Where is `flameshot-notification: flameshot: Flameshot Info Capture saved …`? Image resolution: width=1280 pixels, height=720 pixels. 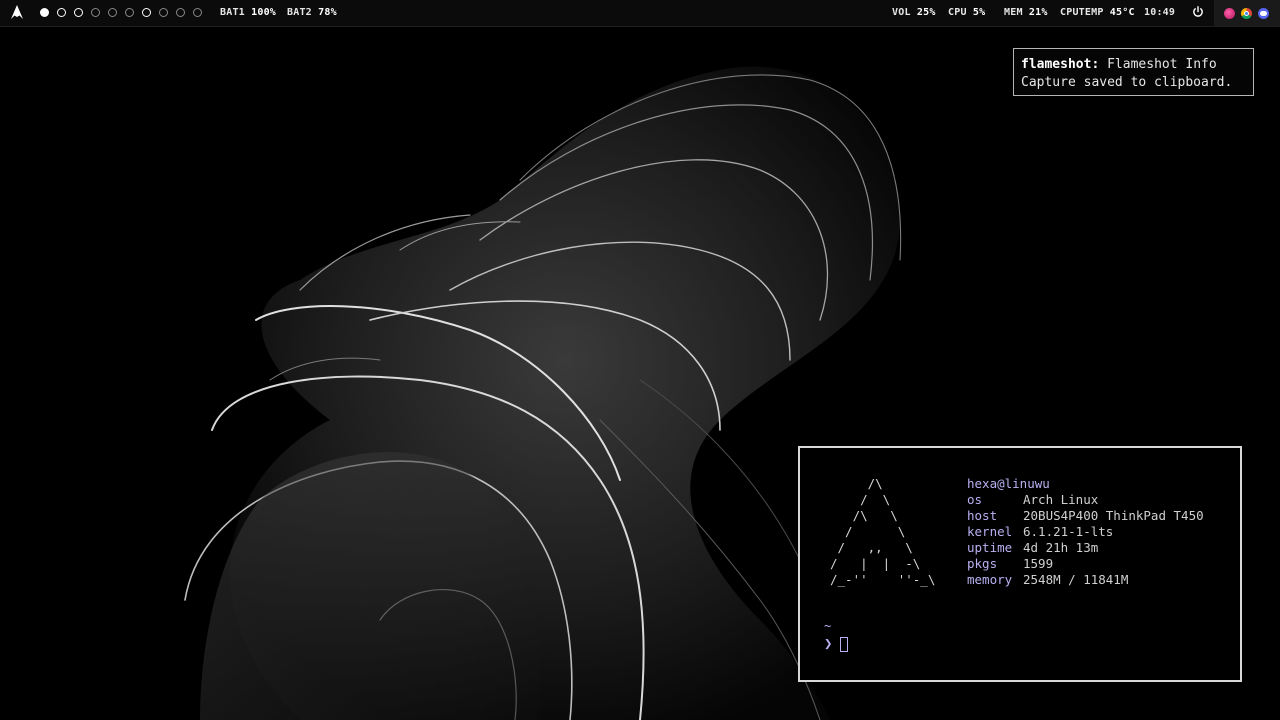
flameshot-notification: flameshot: Flameshot Info Capture saved … is located at coordinates (1133, 72).